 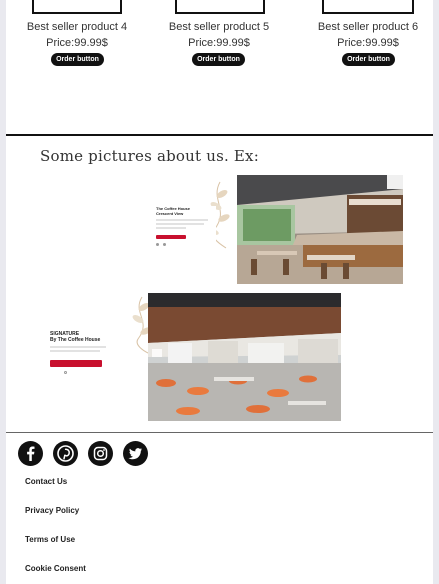 I want to click on product-name: Best seller product 4, so click(x=77, y=27).